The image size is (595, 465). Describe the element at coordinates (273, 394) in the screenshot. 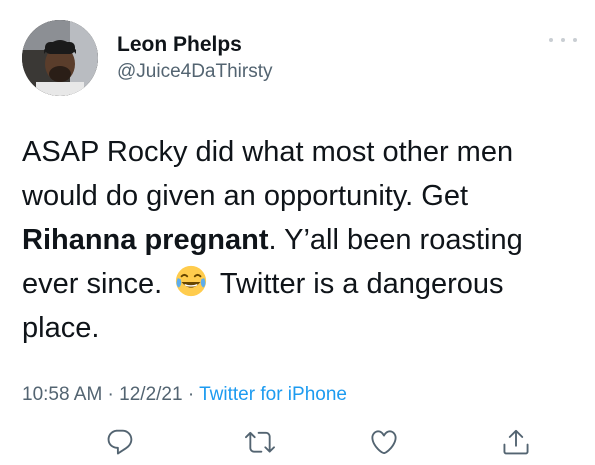

I see `tweet-source: Twitter for iPhone` at that location.